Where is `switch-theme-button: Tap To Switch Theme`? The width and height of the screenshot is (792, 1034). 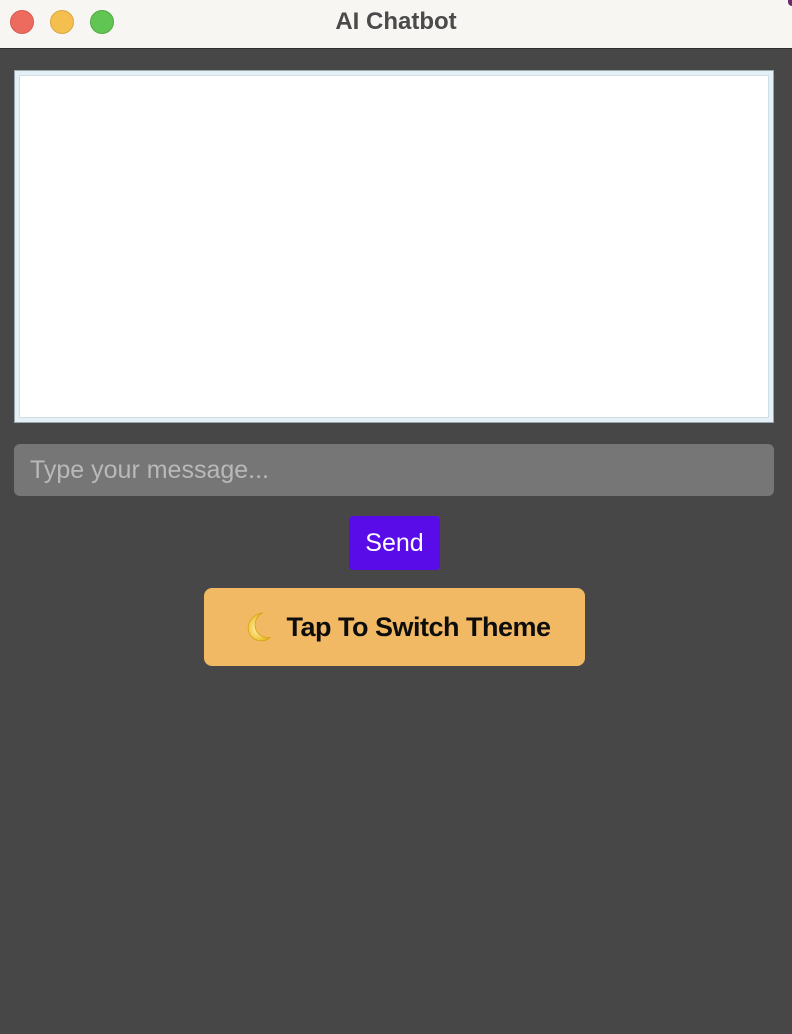 switch-theme-button: Tap To Switch Theme is located at coordinates (394, 627).